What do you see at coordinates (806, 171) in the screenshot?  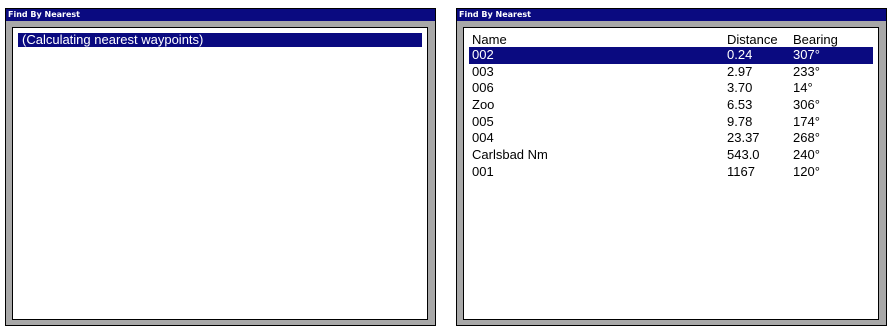 I see `waypoint-bearing: 120°` at bounding box center [806, 171].